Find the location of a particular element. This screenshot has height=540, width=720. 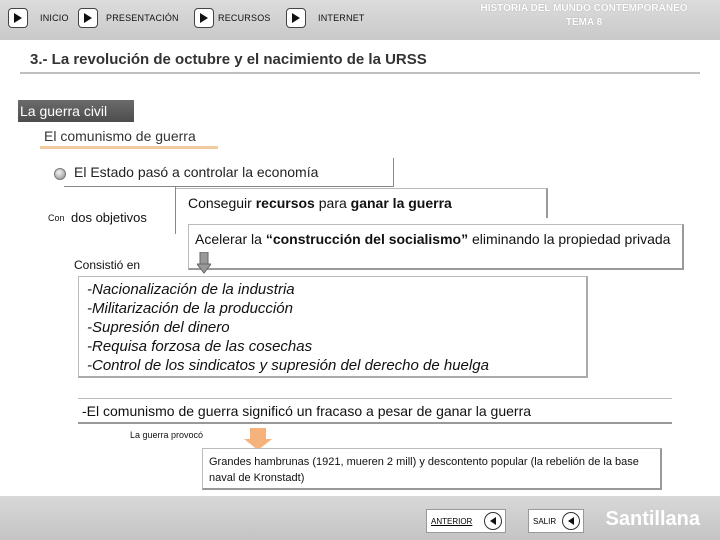

goal-resources-box: Conseguir recursos para ganar la guerra is located at coordinates (362, 203).